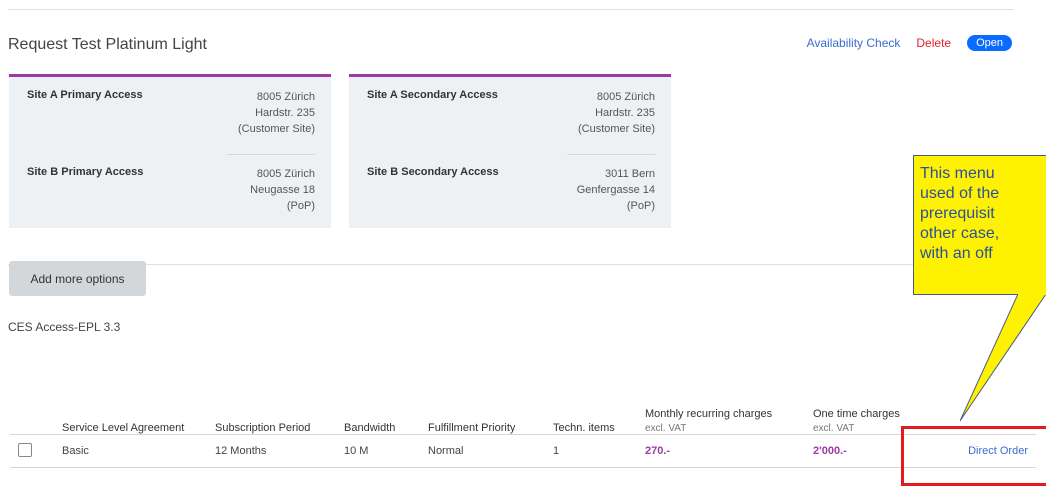 The width and height of the screenshot is (1046, 486). Describe the element at coordinates (32, 411) in the screenshot. I see `select-column-header` at that location.